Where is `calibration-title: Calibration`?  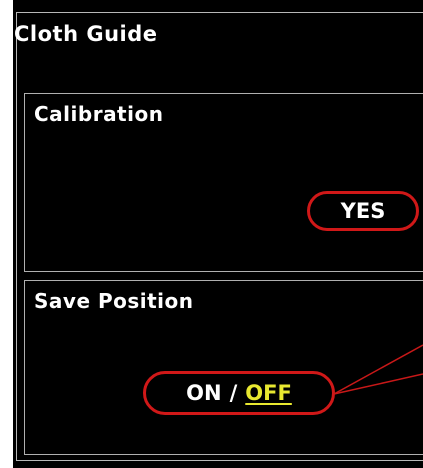
calibration-title: Calibration is located at coordinates (99, 114).